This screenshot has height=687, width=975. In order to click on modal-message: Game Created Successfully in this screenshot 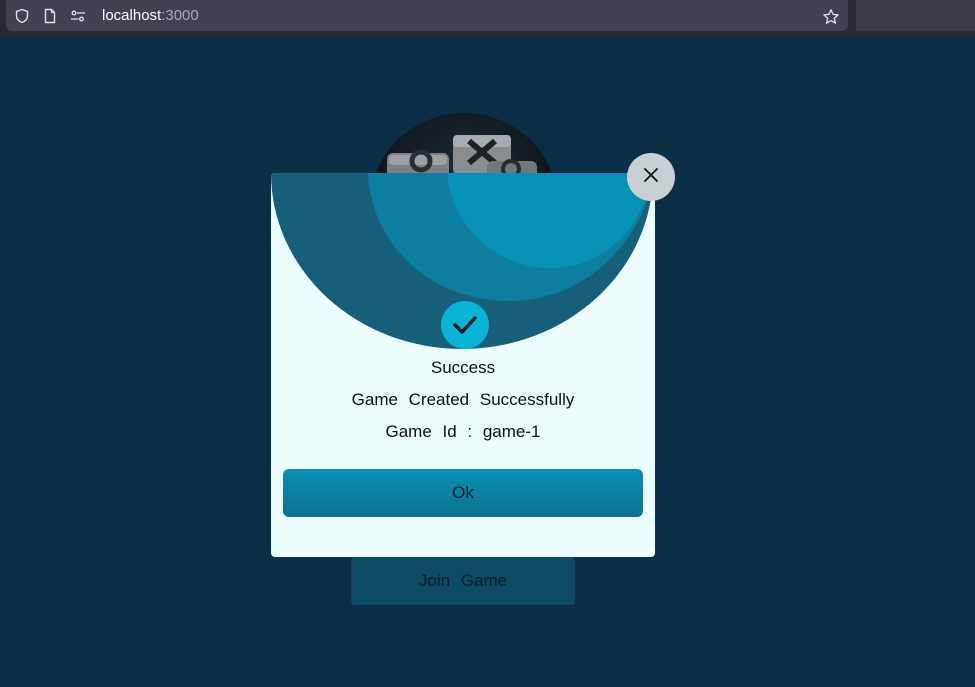, I will do `click(463, 399)`.